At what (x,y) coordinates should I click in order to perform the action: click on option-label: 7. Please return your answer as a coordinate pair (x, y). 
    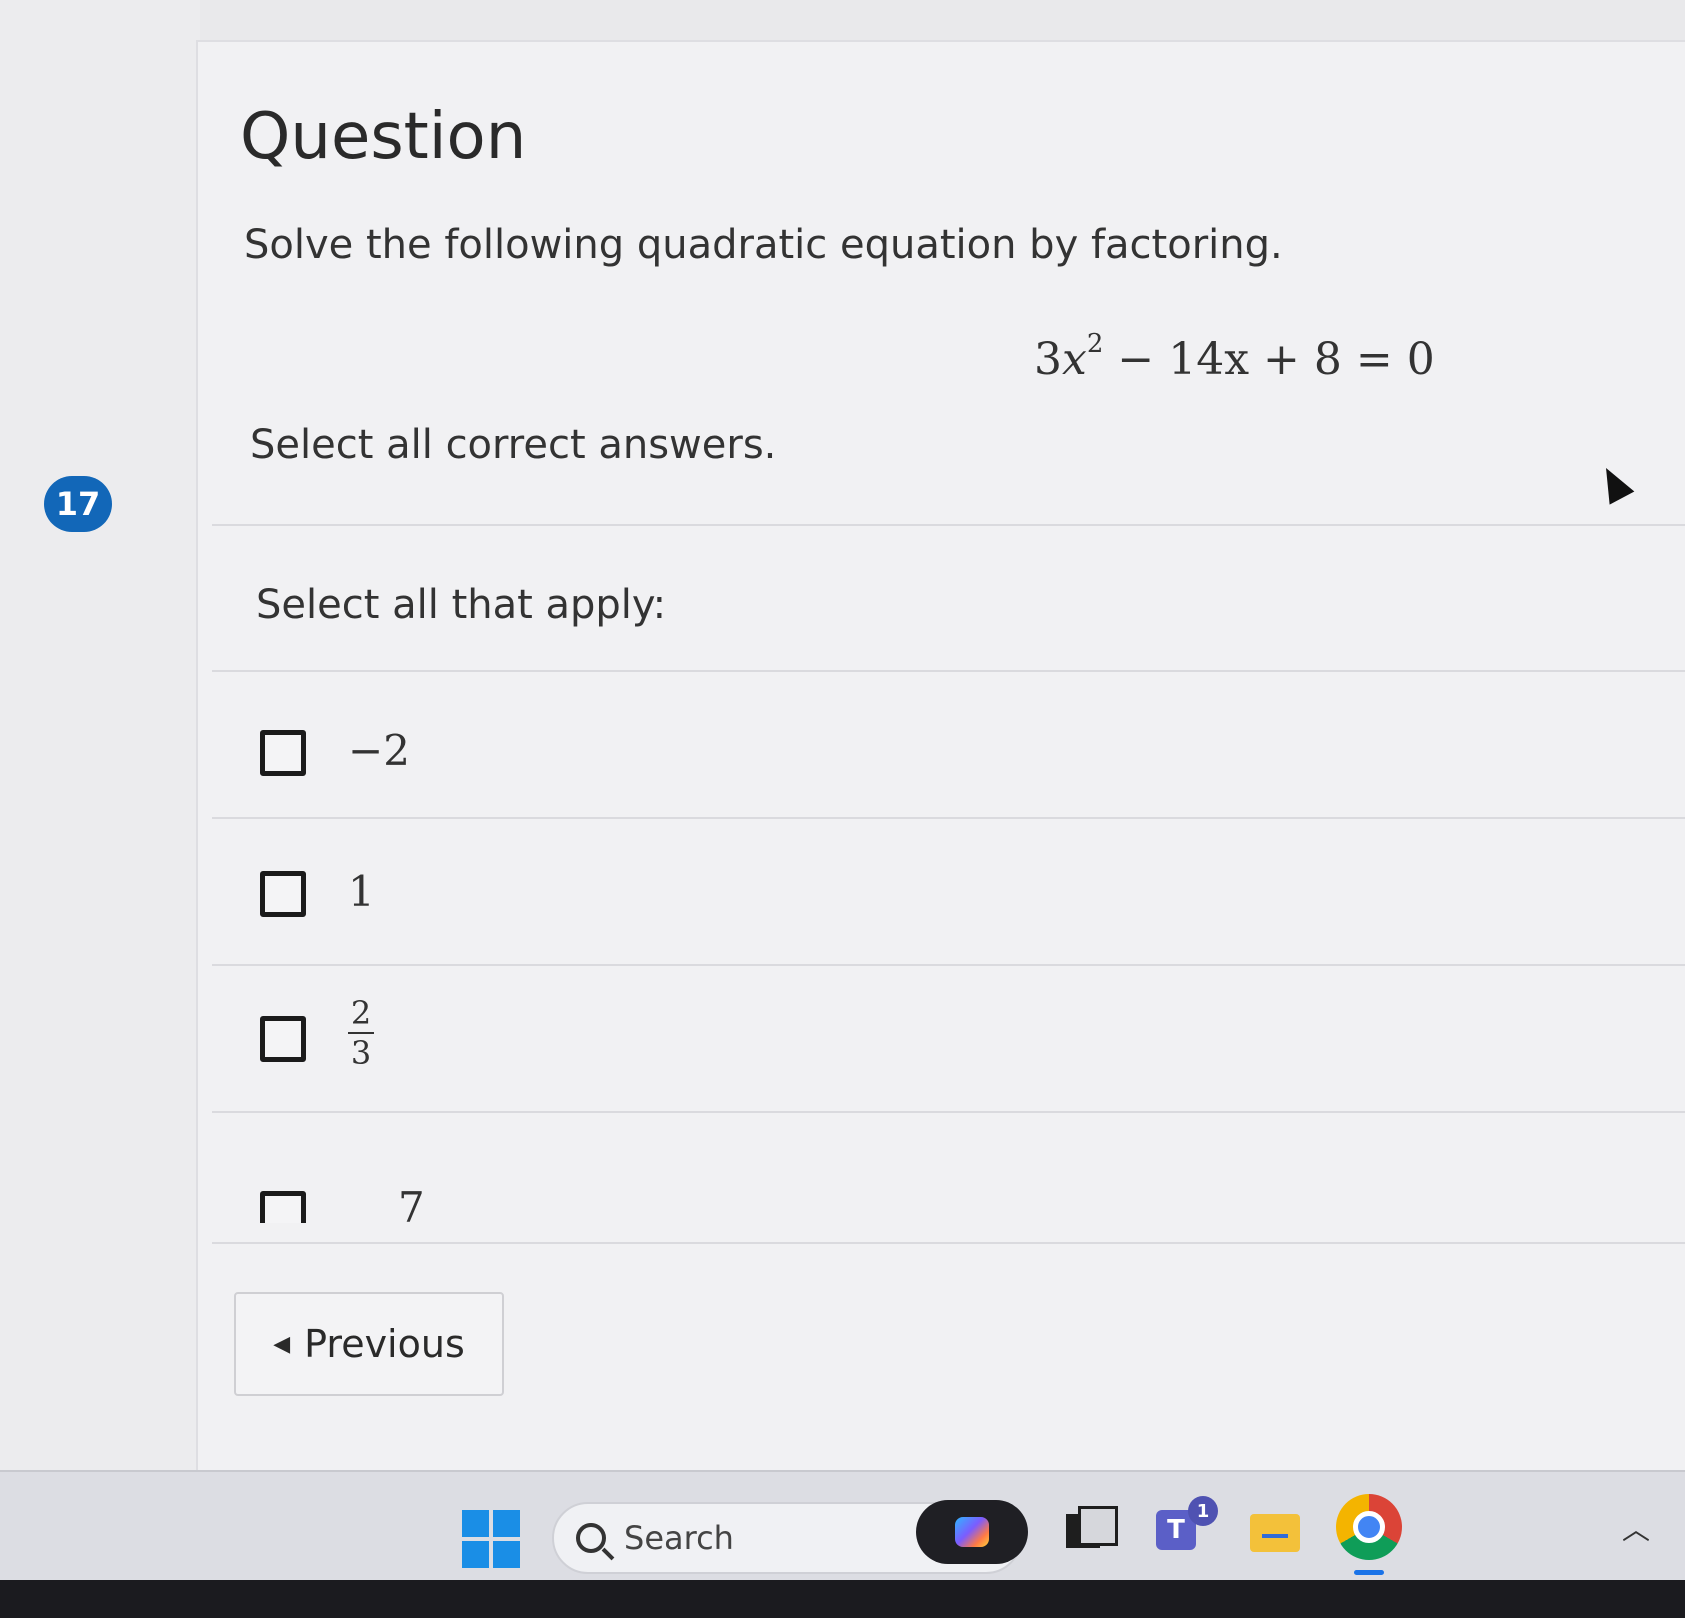
    Looking at the image, I should click on (411, 1203).